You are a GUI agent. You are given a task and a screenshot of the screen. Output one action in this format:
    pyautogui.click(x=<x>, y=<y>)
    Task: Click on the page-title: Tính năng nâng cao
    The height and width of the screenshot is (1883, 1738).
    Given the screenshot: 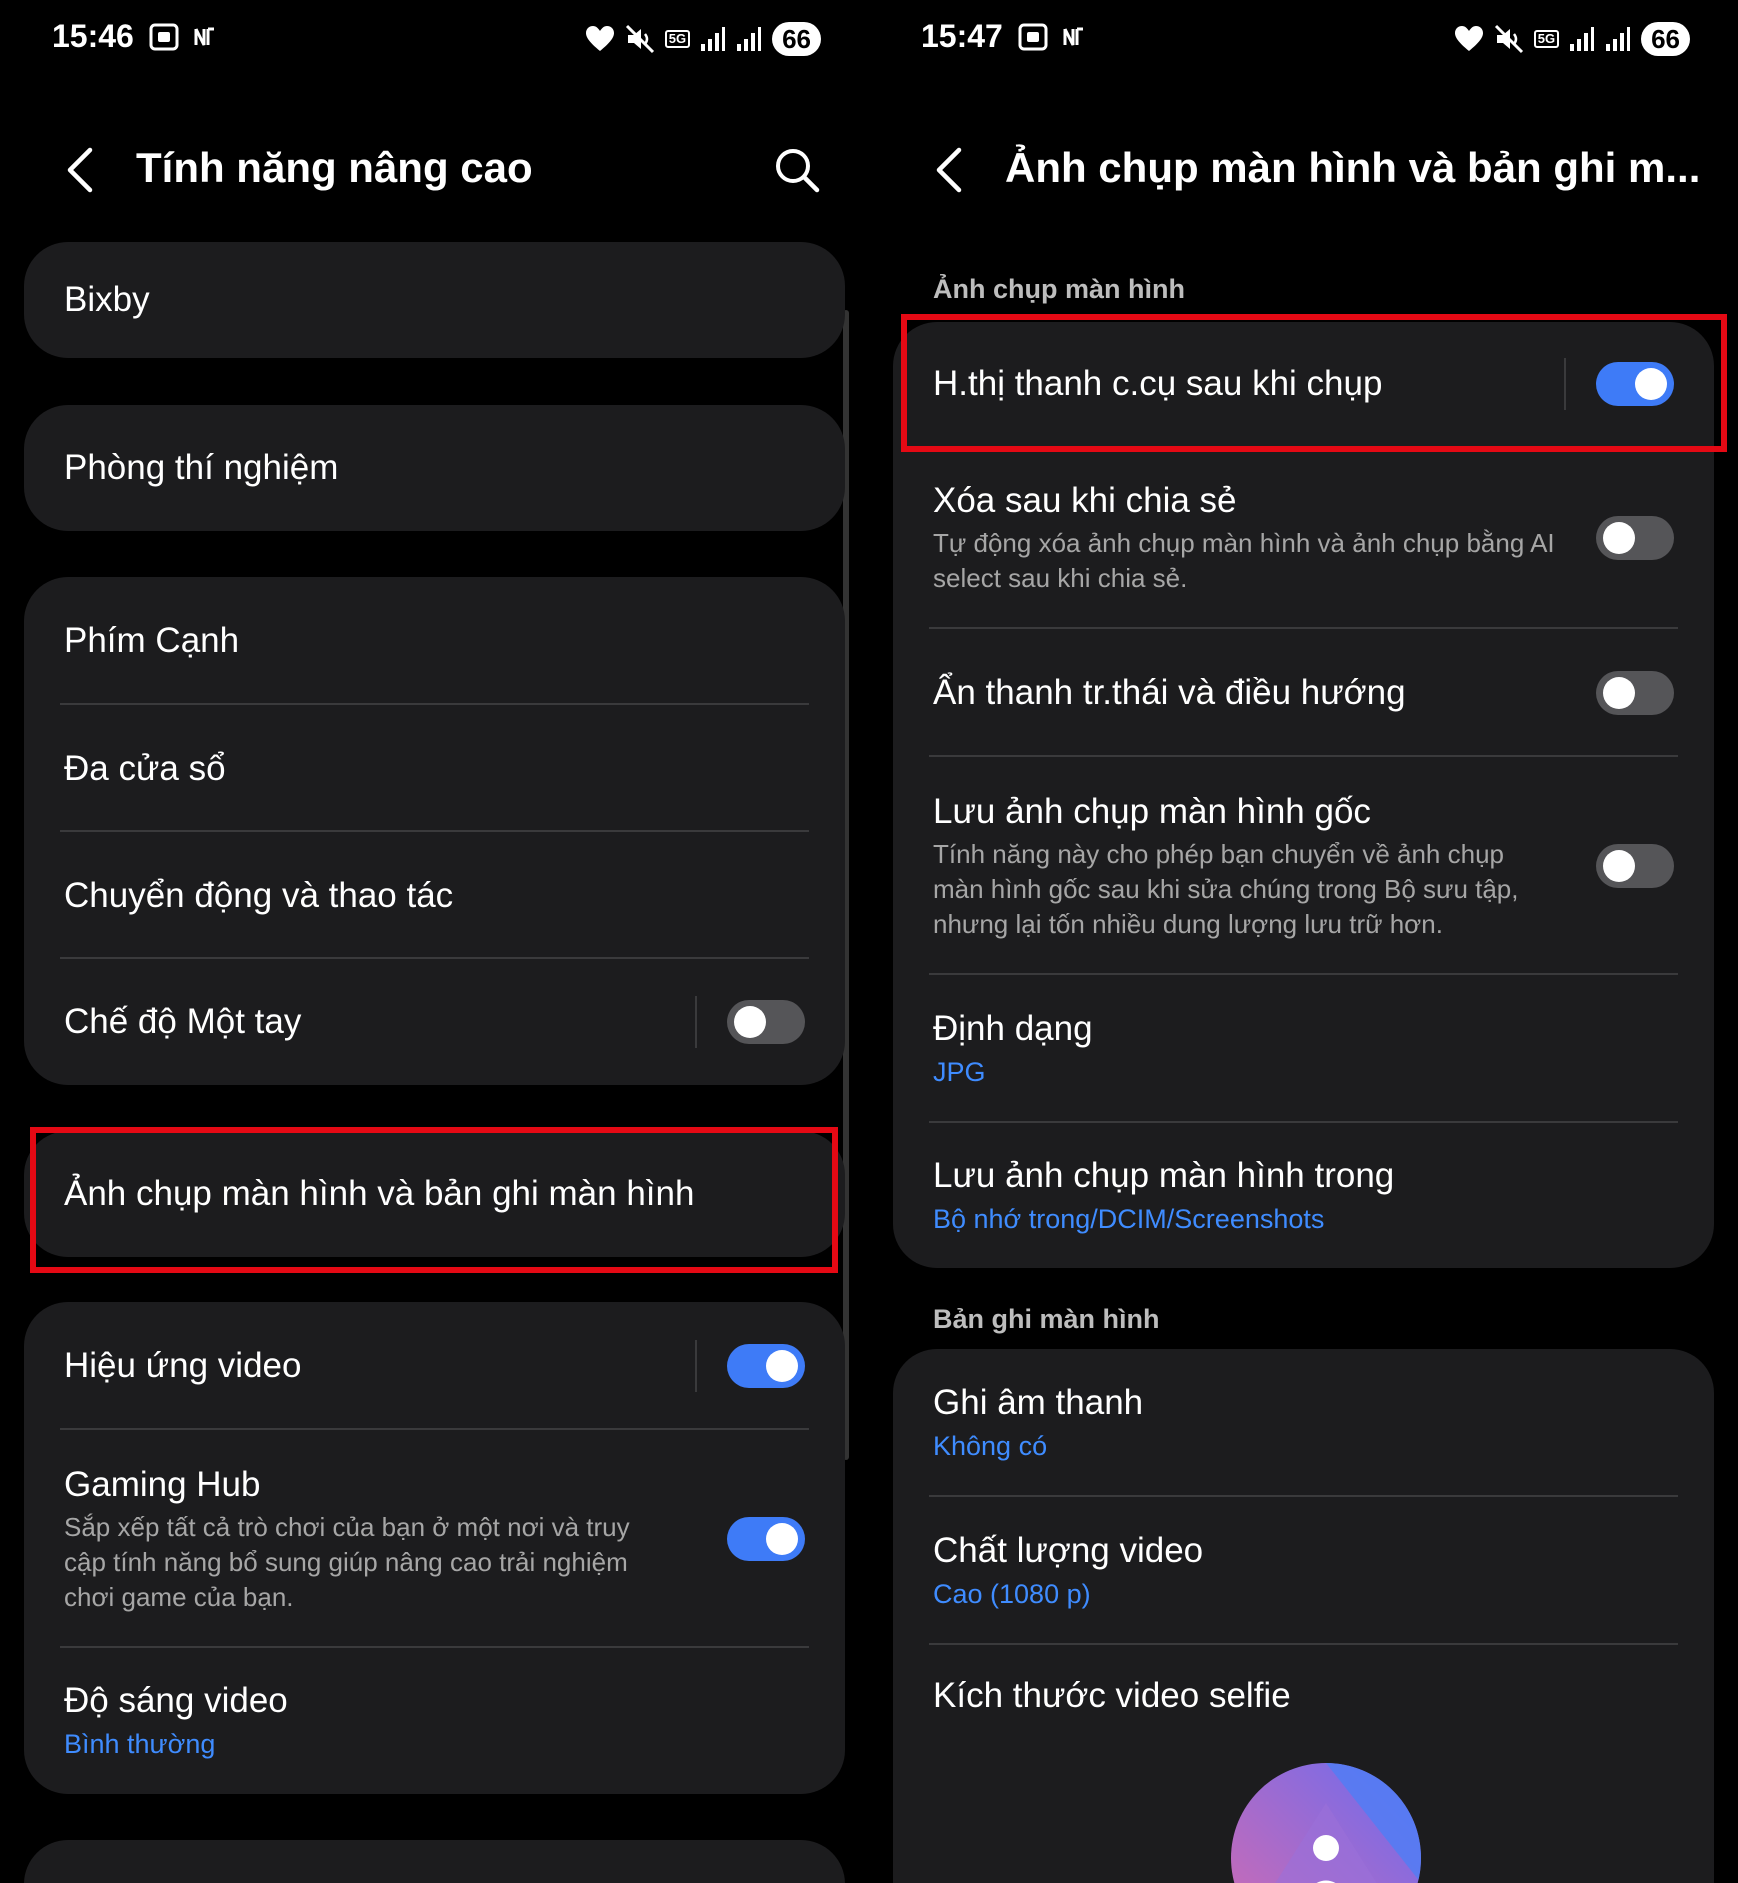 What is the action you would take?
    pyautogui.click(x=334, y=167)
    